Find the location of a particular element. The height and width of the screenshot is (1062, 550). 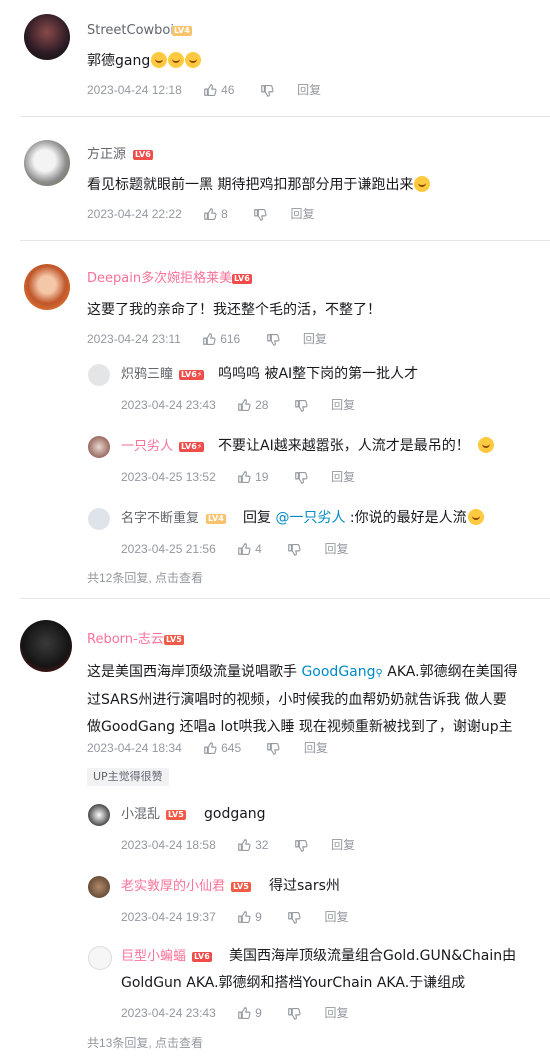

like-count: 8 is located at coordinates (224, 214).